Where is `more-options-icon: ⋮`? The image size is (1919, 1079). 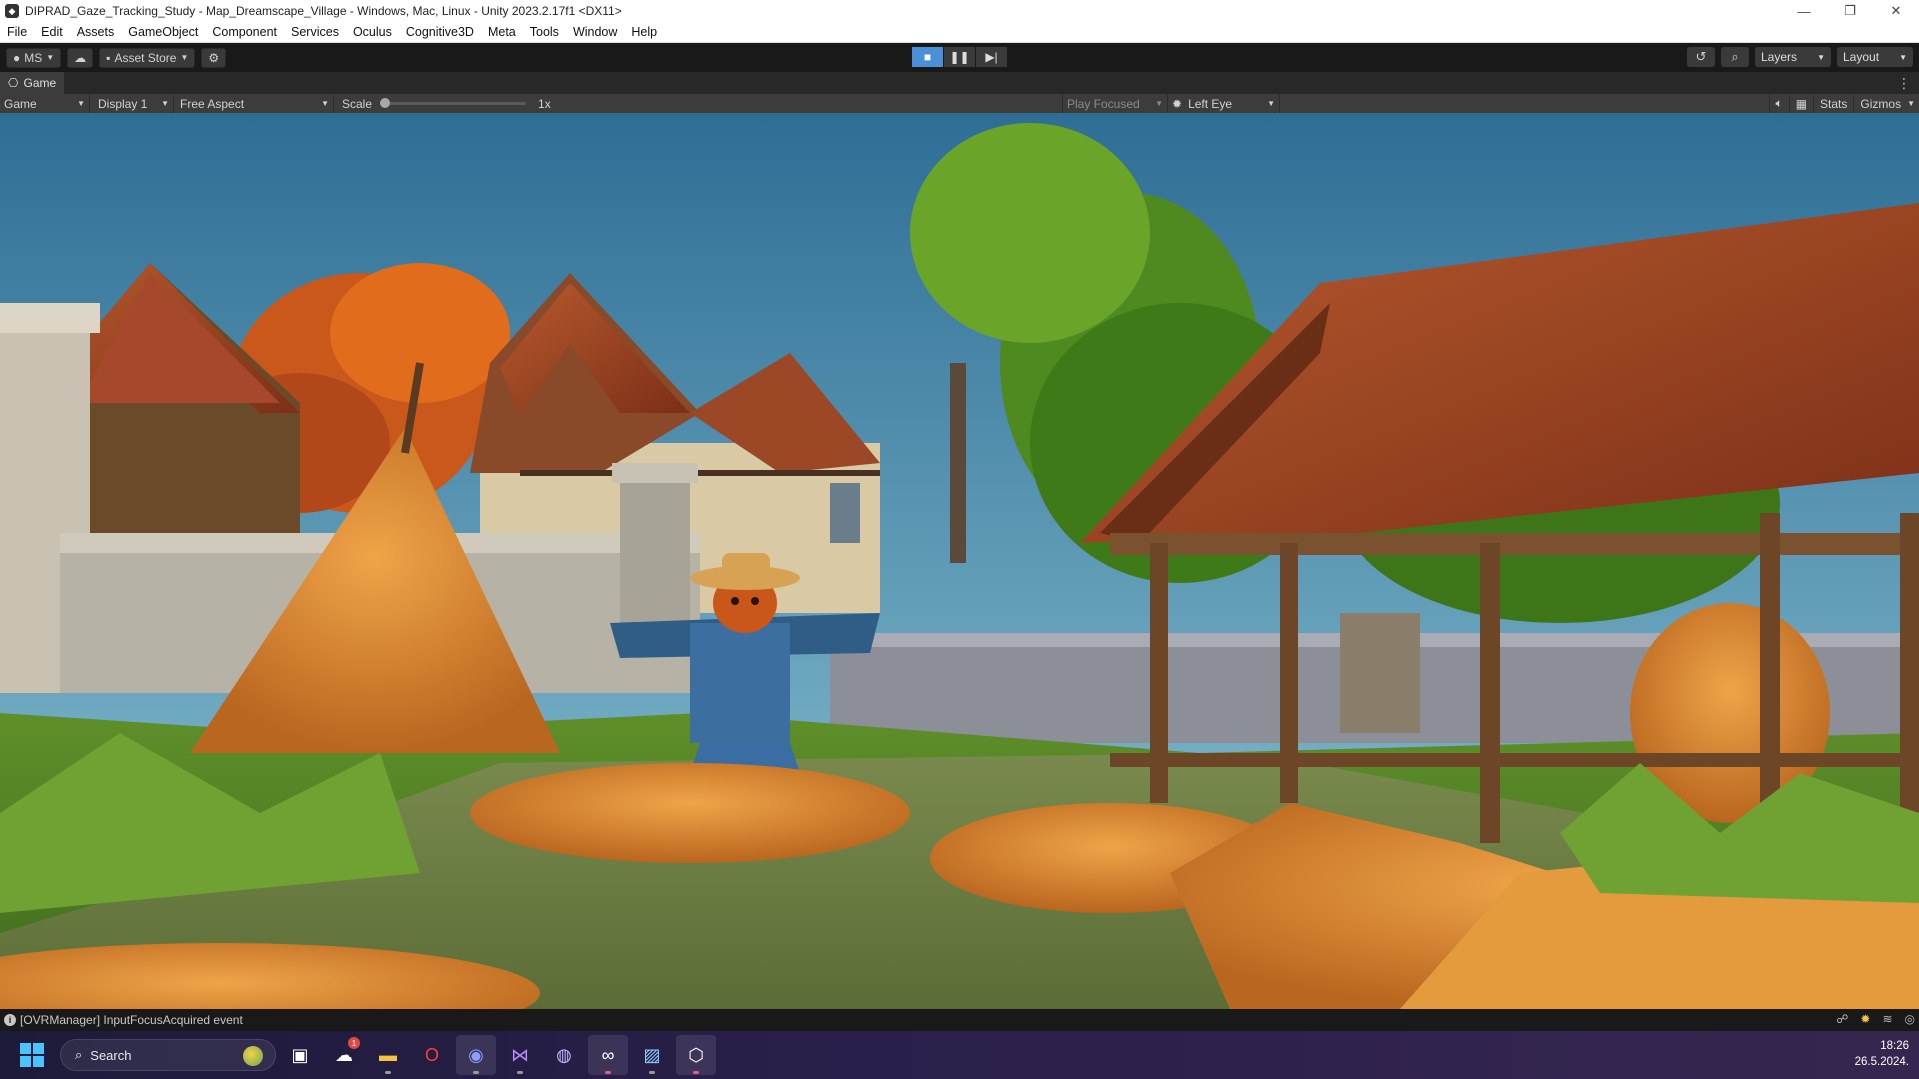
more-options-icon: ⋮ is located at coordinates (1904, 83).